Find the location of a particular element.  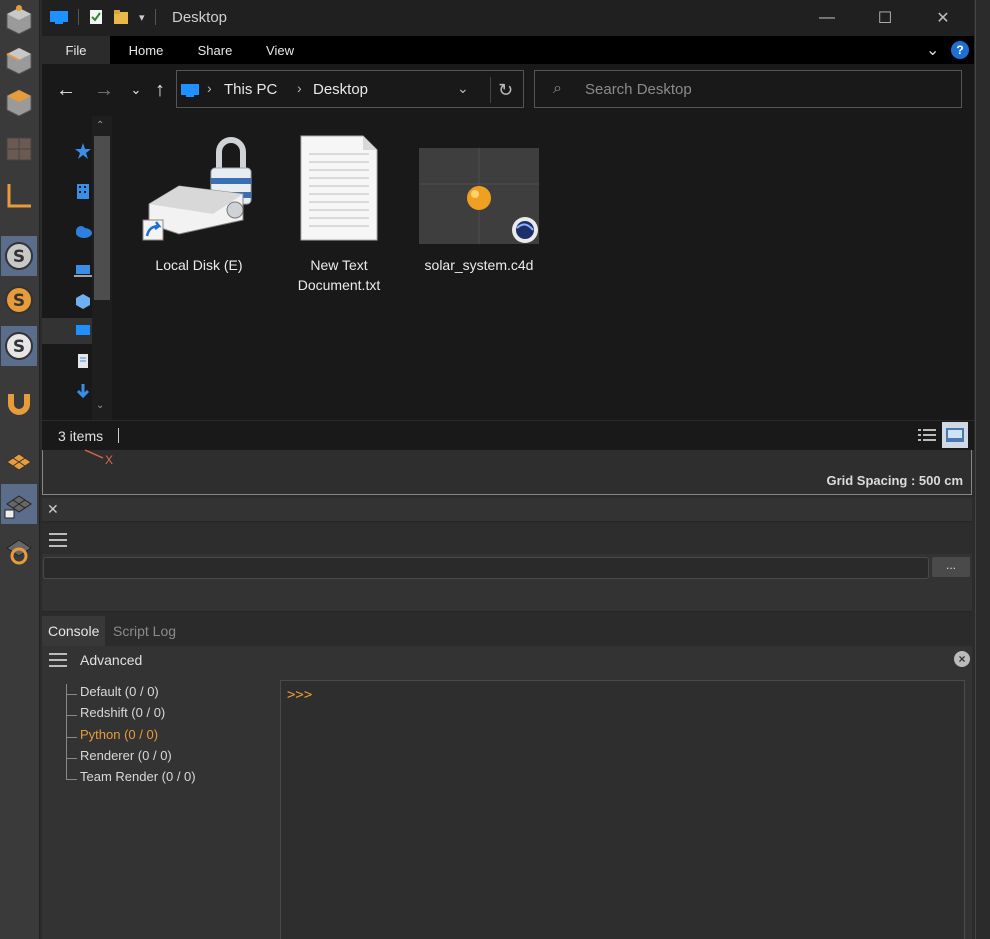

close-console-icon: × is located at coordinates (962, 659).